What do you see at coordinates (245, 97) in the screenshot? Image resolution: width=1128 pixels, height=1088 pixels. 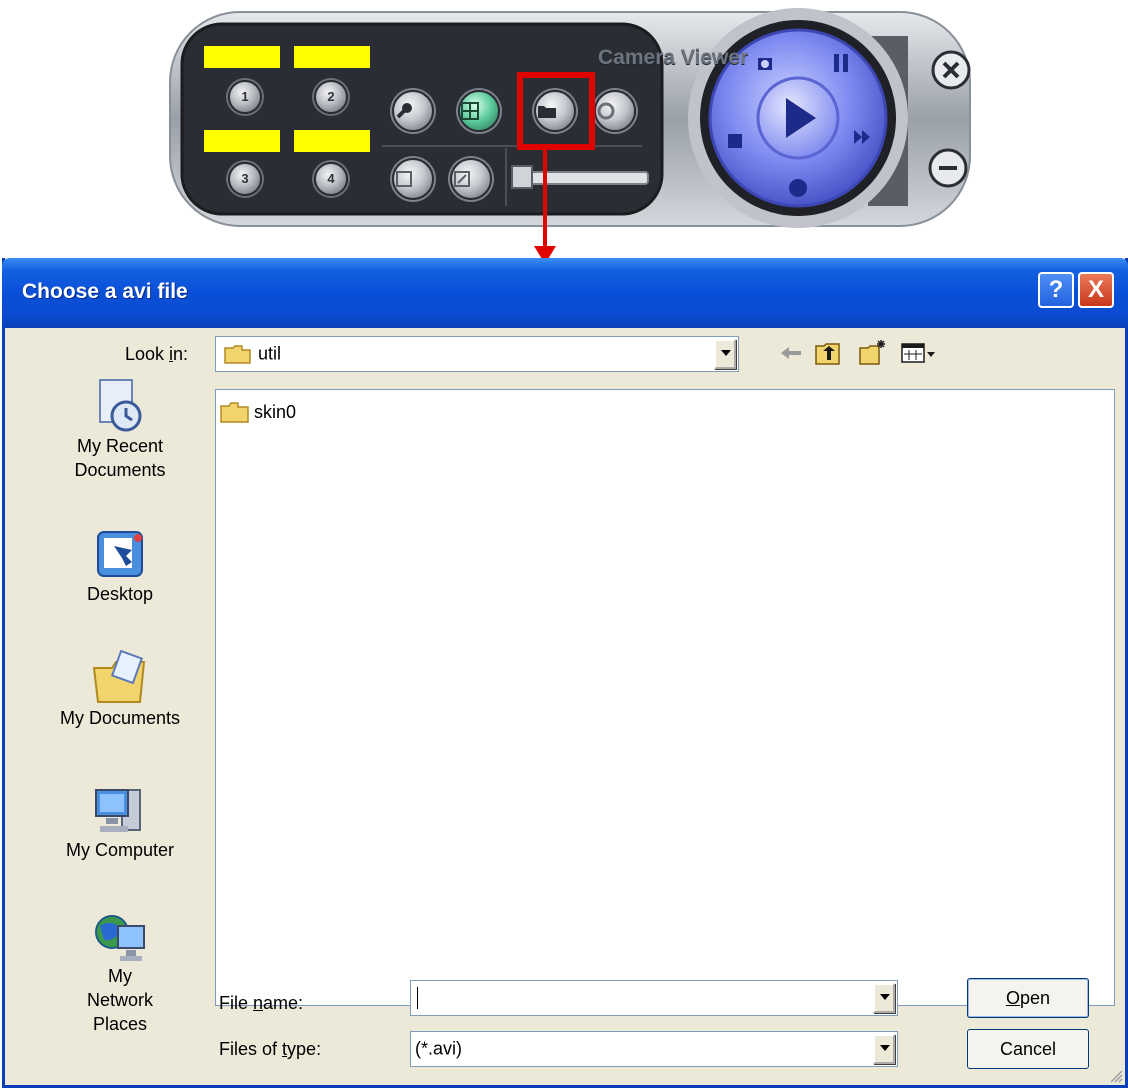 I see `channel-1-button: 1` at bounding box center [245, 97].